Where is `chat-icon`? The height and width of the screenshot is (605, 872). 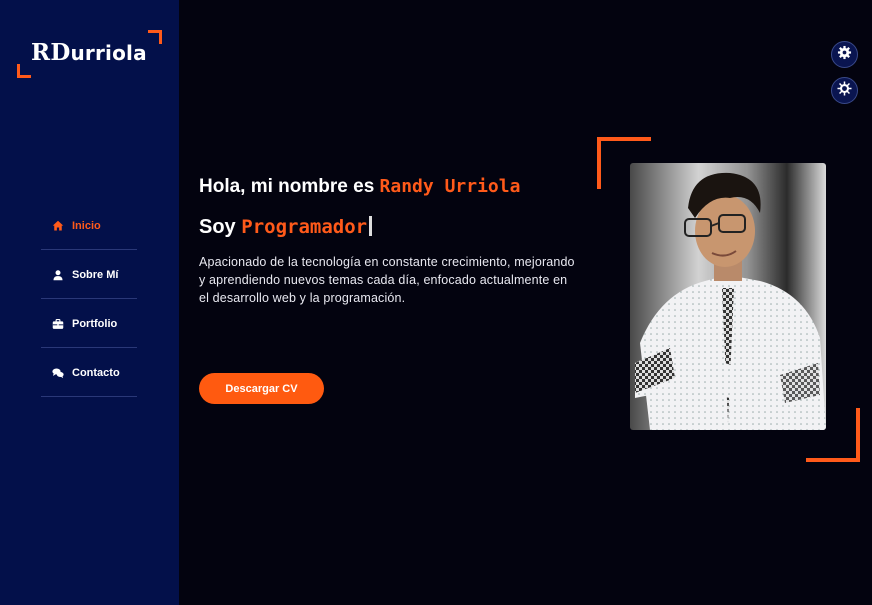
chat-icon is located at coordinates (57, 373).